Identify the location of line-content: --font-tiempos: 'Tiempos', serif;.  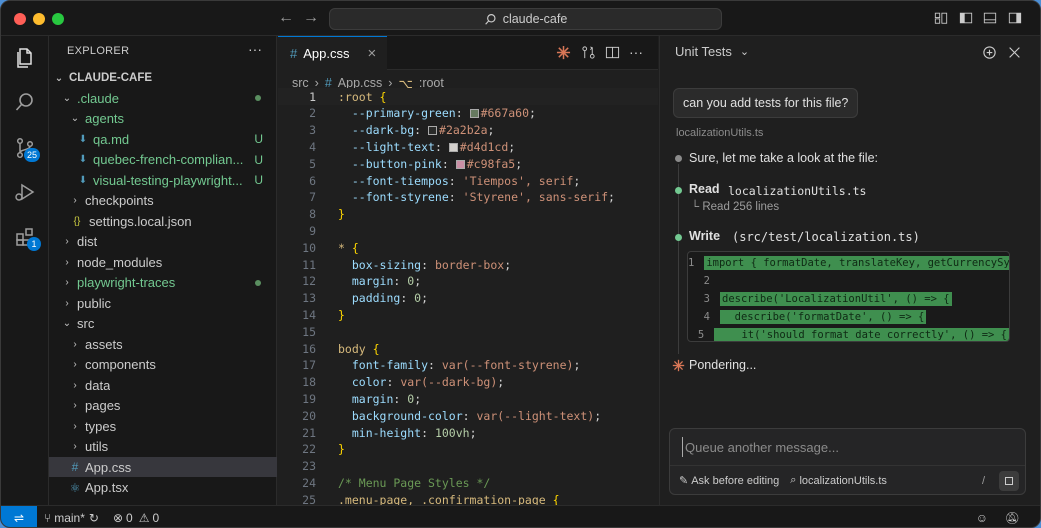
(459, 180).